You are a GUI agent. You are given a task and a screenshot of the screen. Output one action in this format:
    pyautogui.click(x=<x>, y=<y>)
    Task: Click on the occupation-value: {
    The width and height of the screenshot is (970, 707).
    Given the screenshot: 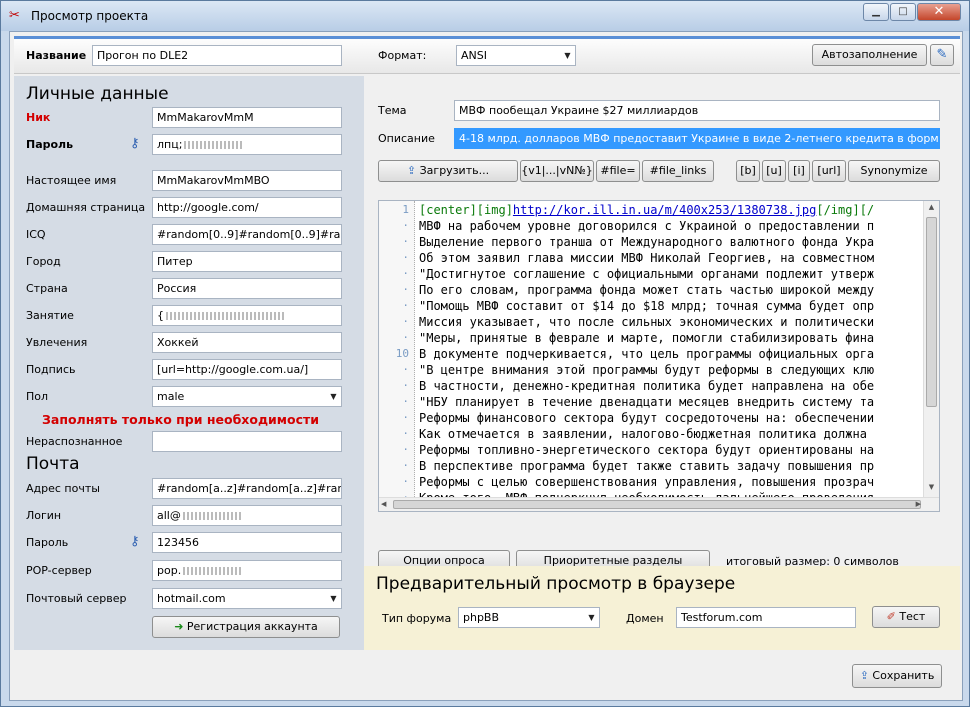 What is the action you would take?
    pyautogui.click(x=160, y=315)
    